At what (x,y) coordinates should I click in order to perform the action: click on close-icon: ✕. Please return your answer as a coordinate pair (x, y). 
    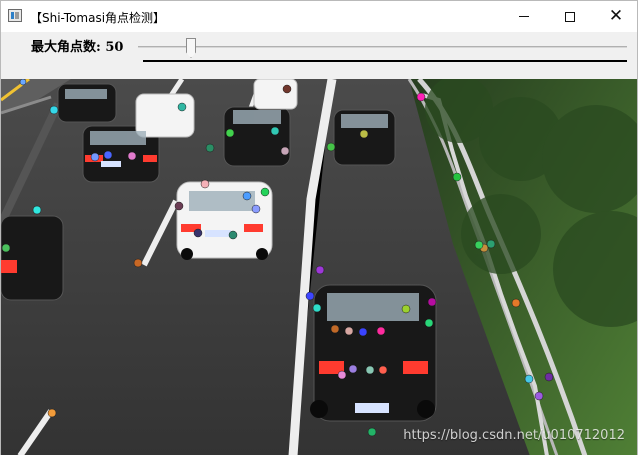
    Looking at the image, I should click on (616, 16).